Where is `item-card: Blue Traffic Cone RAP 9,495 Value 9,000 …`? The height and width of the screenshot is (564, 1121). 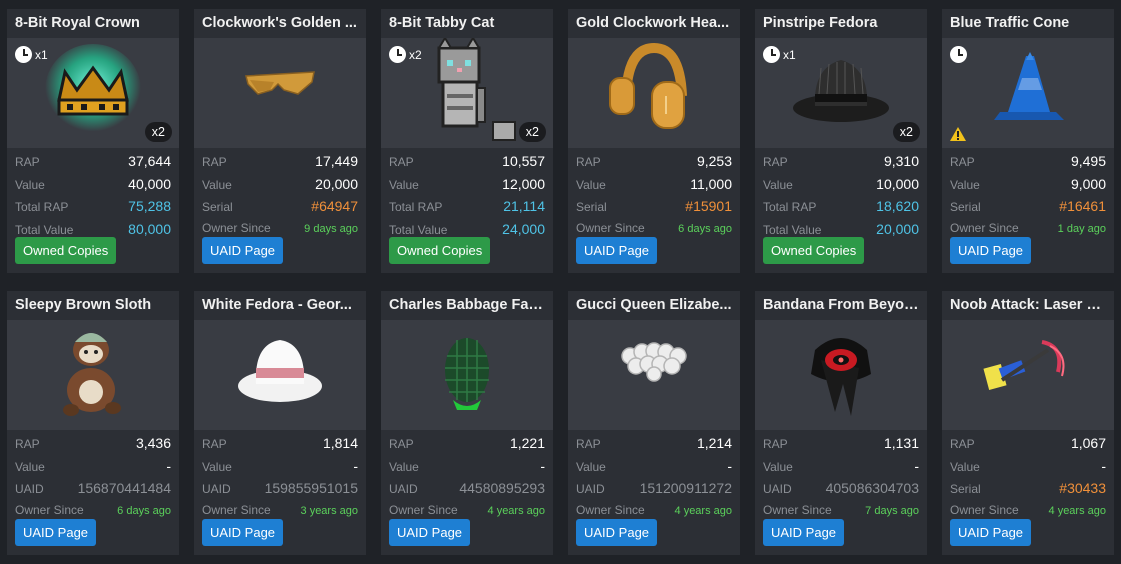
item-card: Blue Traffic Cone RAP 9,495 Value 9,000 … is located at coordinates (1028, 141).